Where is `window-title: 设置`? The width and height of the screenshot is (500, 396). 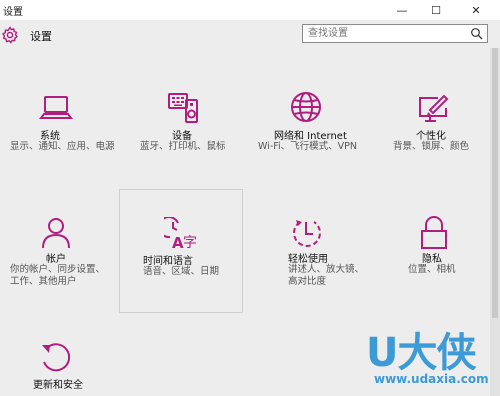 window-title: 设置 is located at coordinates (13, 12).